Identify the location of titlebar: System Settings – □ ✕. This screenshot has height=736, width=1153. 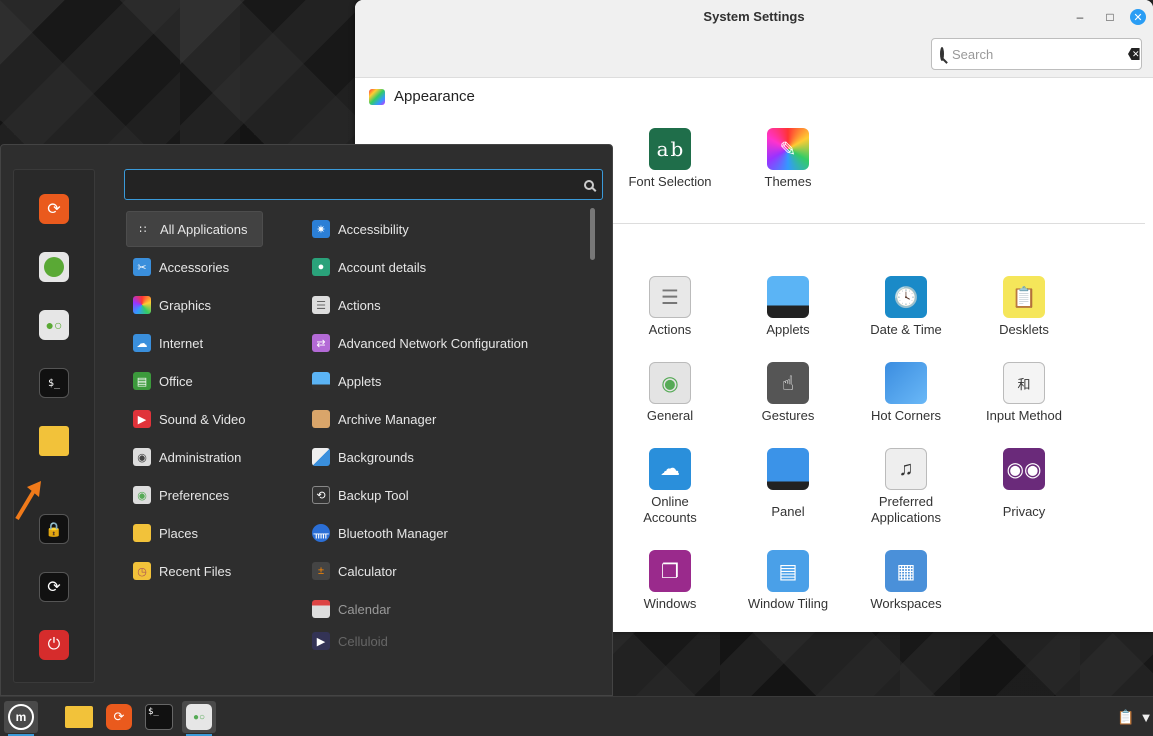
(754, 17).